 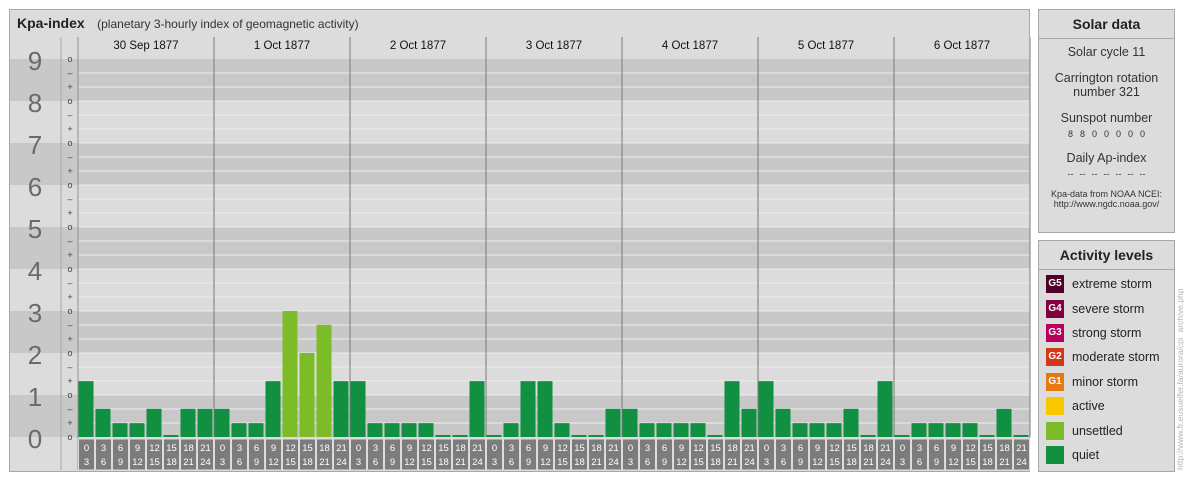 I want to click on day-label: 6 Oct 1877, so click(x=962, y=46).